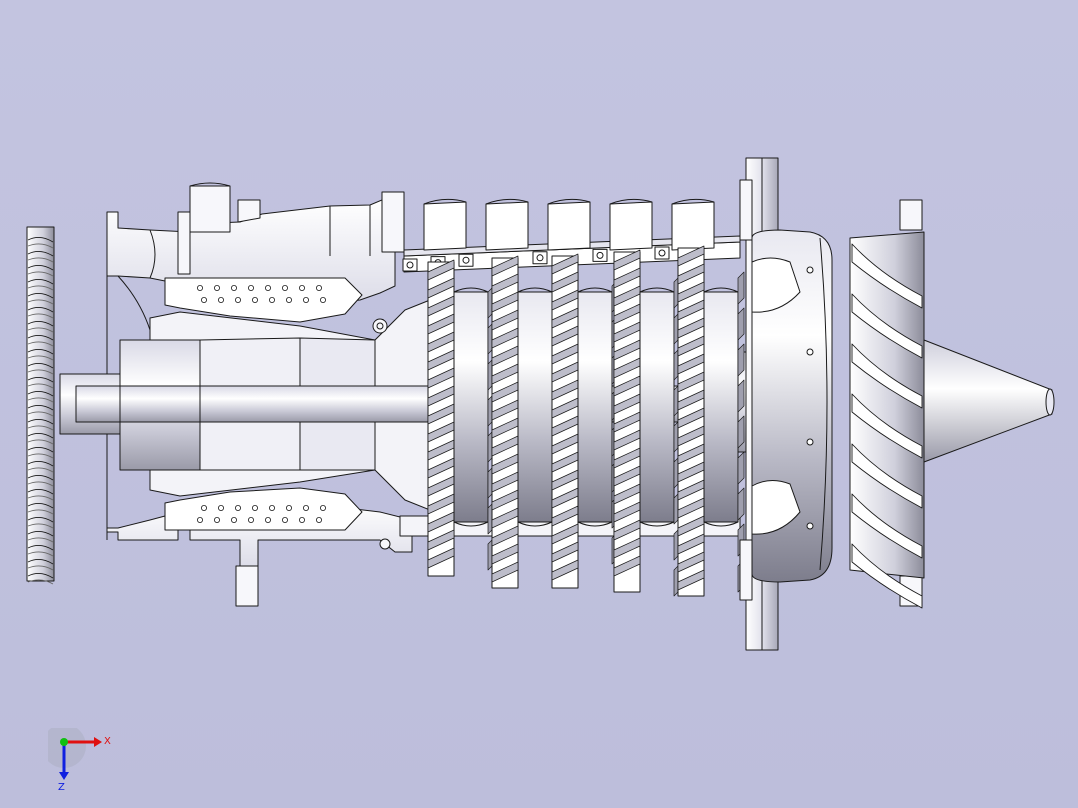 Image resolution: width=1078 pixels, height=808 pixels. What do you see at coordinates (64, 742) in the screenshot?
I see `y-axis-dot` at bounding box center [64, 742].